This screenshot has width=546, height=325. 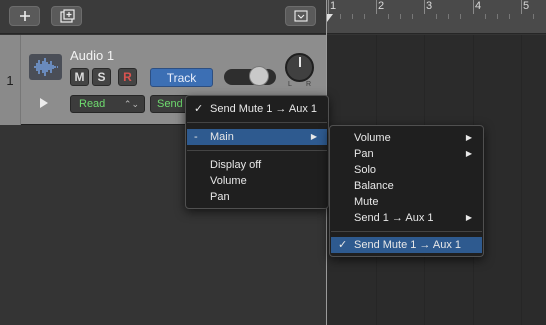 I want to click on bar-ruler: 1 2 3 4 5, so click(x=436, y=17).